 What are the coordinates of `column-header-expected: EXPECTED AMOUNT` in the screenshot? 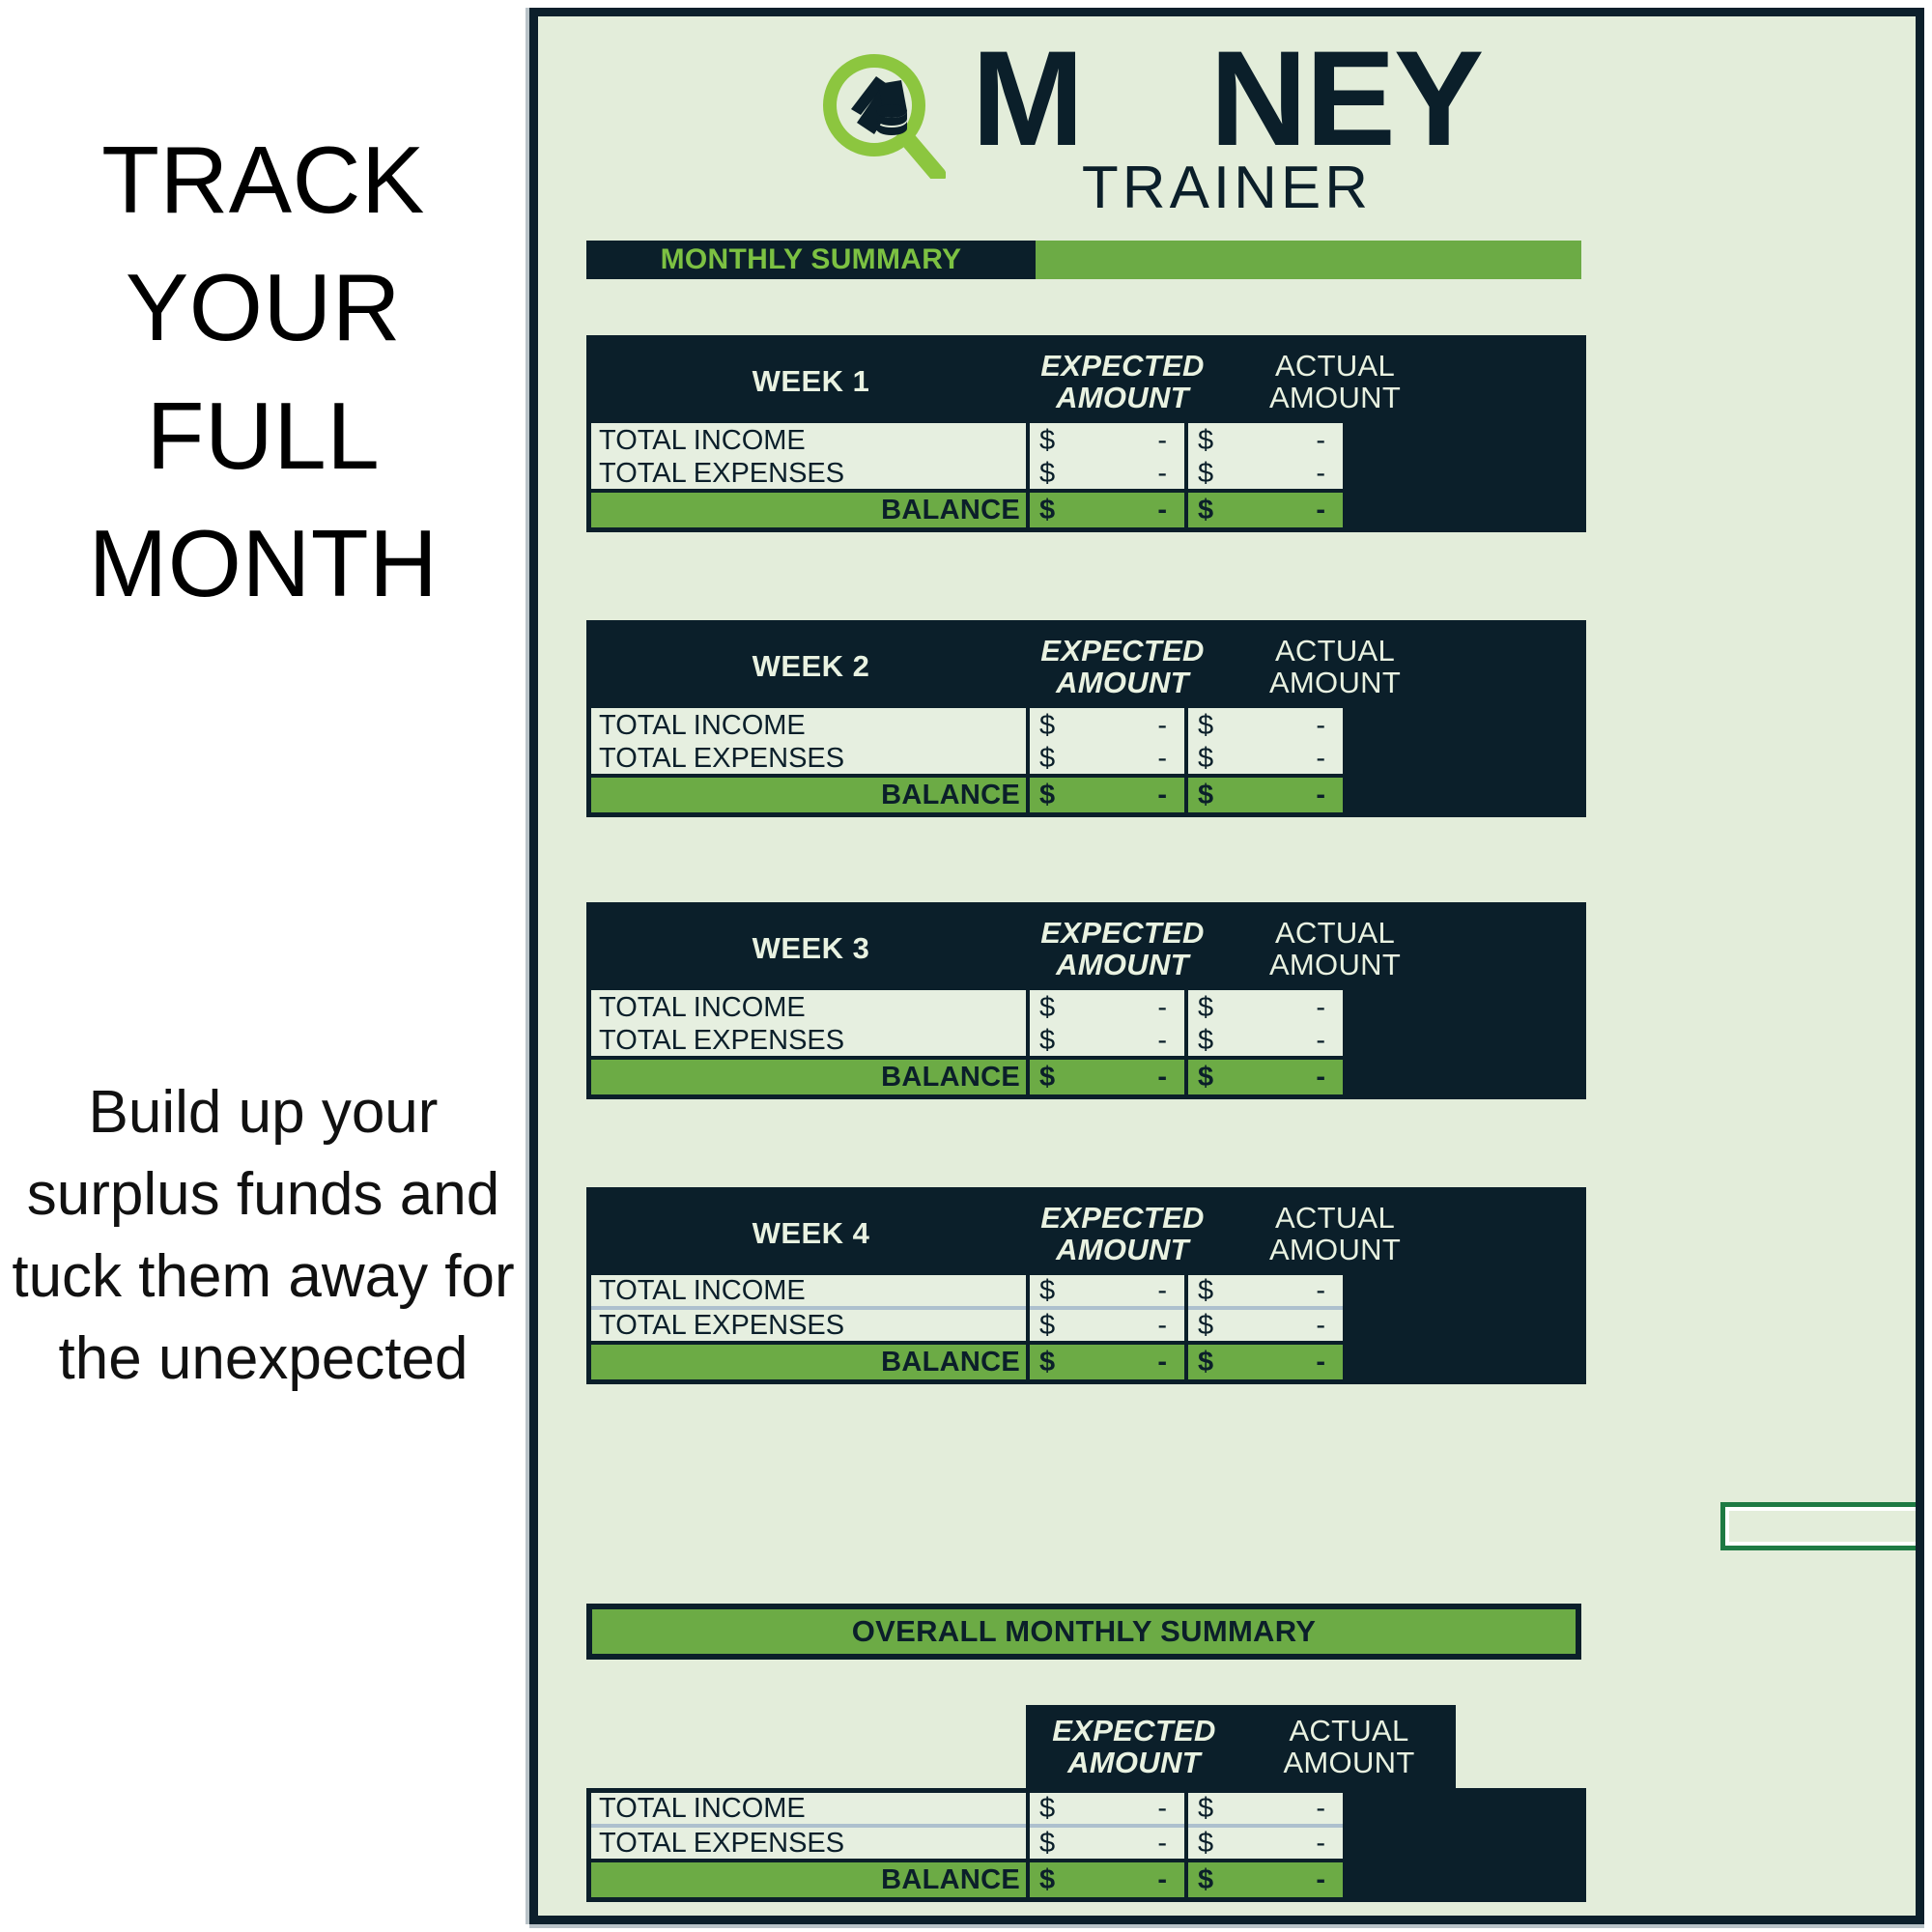 It's located at (1122, 1233).